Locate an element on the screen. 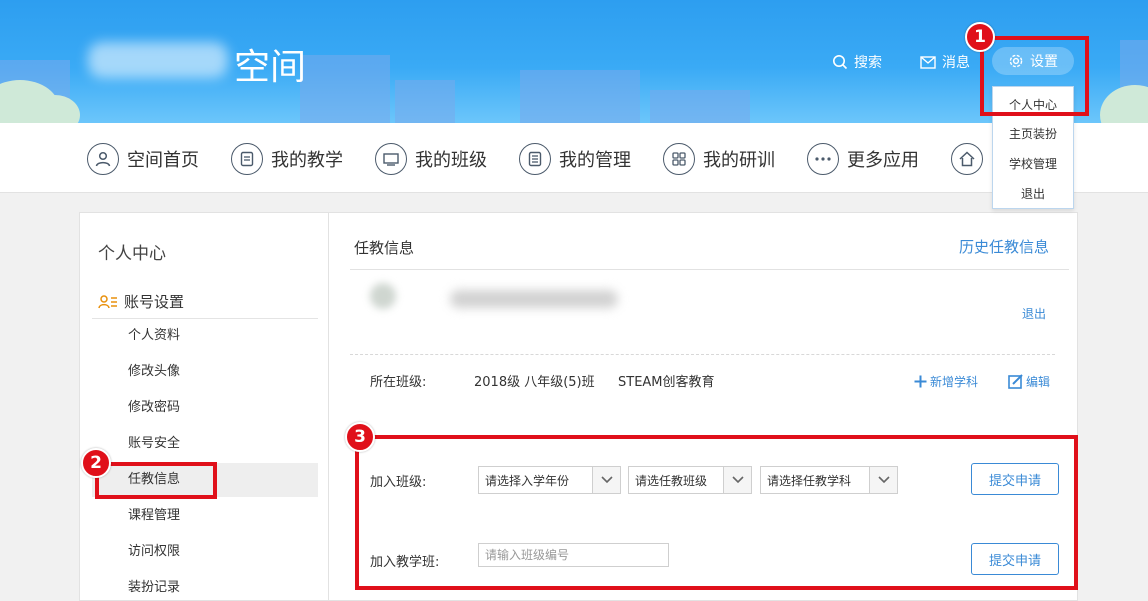 The width and height of the screenshot is (1148, 601). class-value: 2018级 八年级(5)班 is located at coordinates (534, 382).